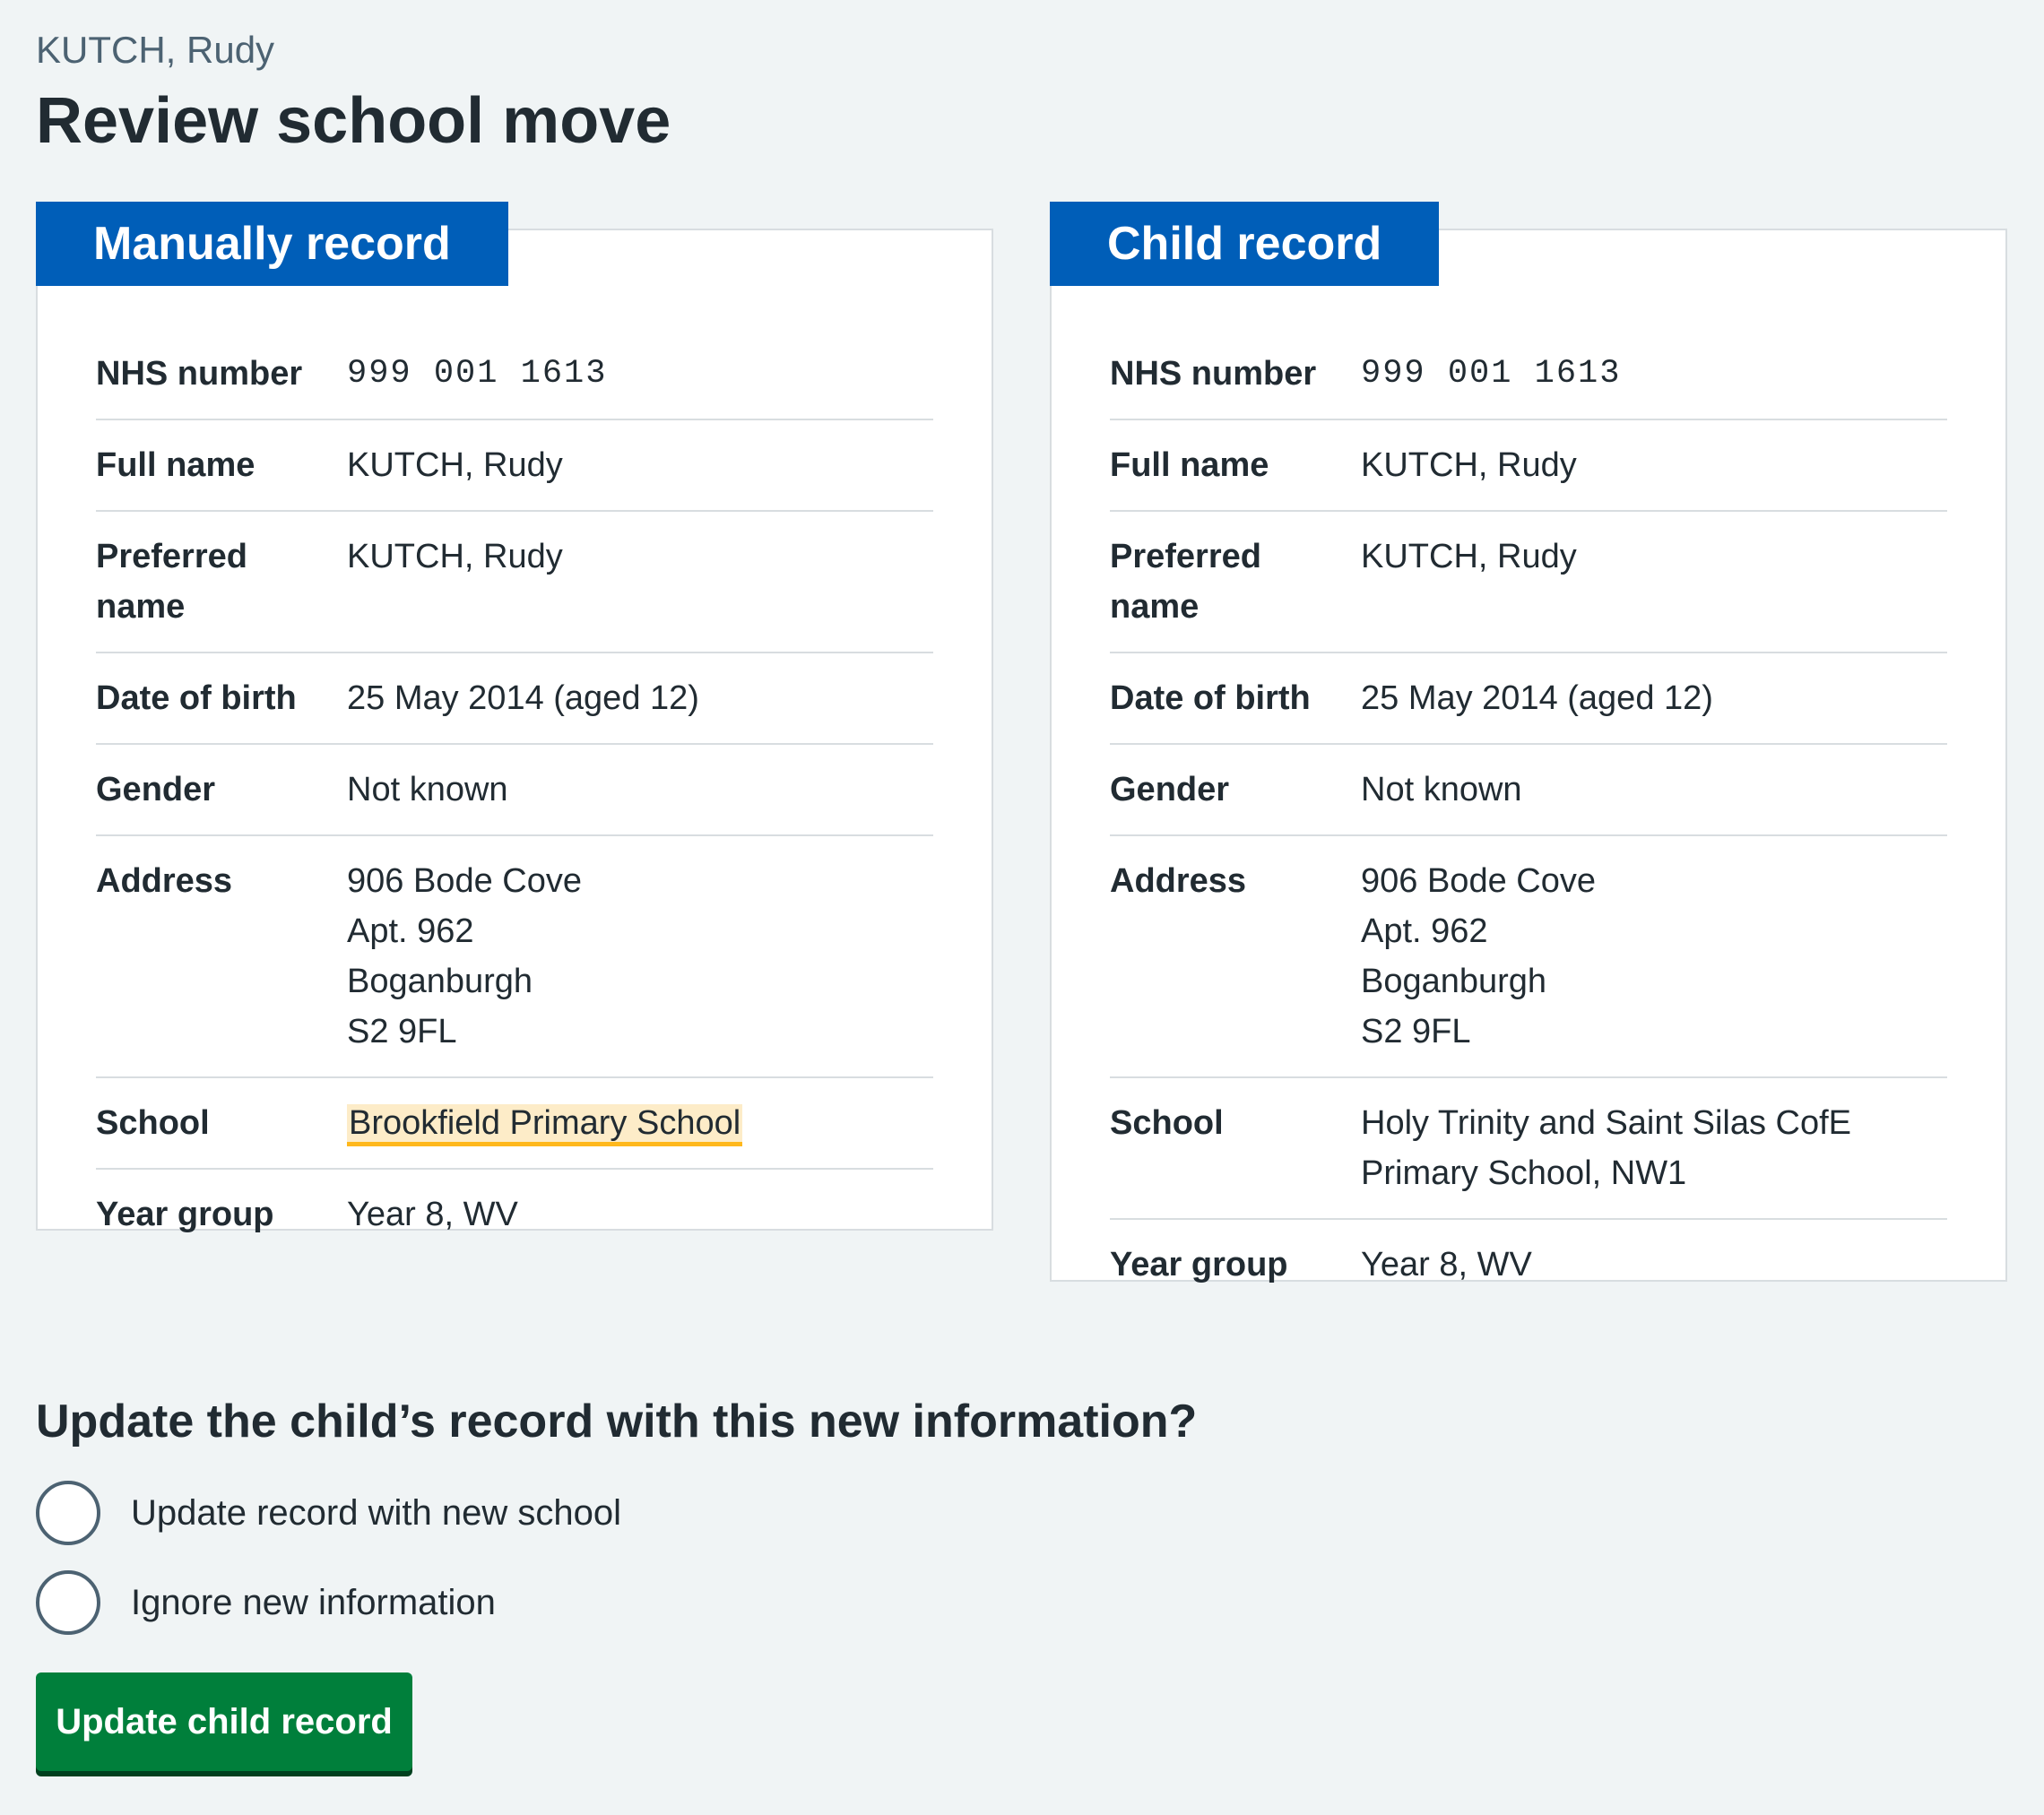 Image resolution: width=2044 pixels, height=1815 pixels. Describe the element at coordinates (376, 1513) in the screenshot. I see `radio-label: Update record with new school` at that location.